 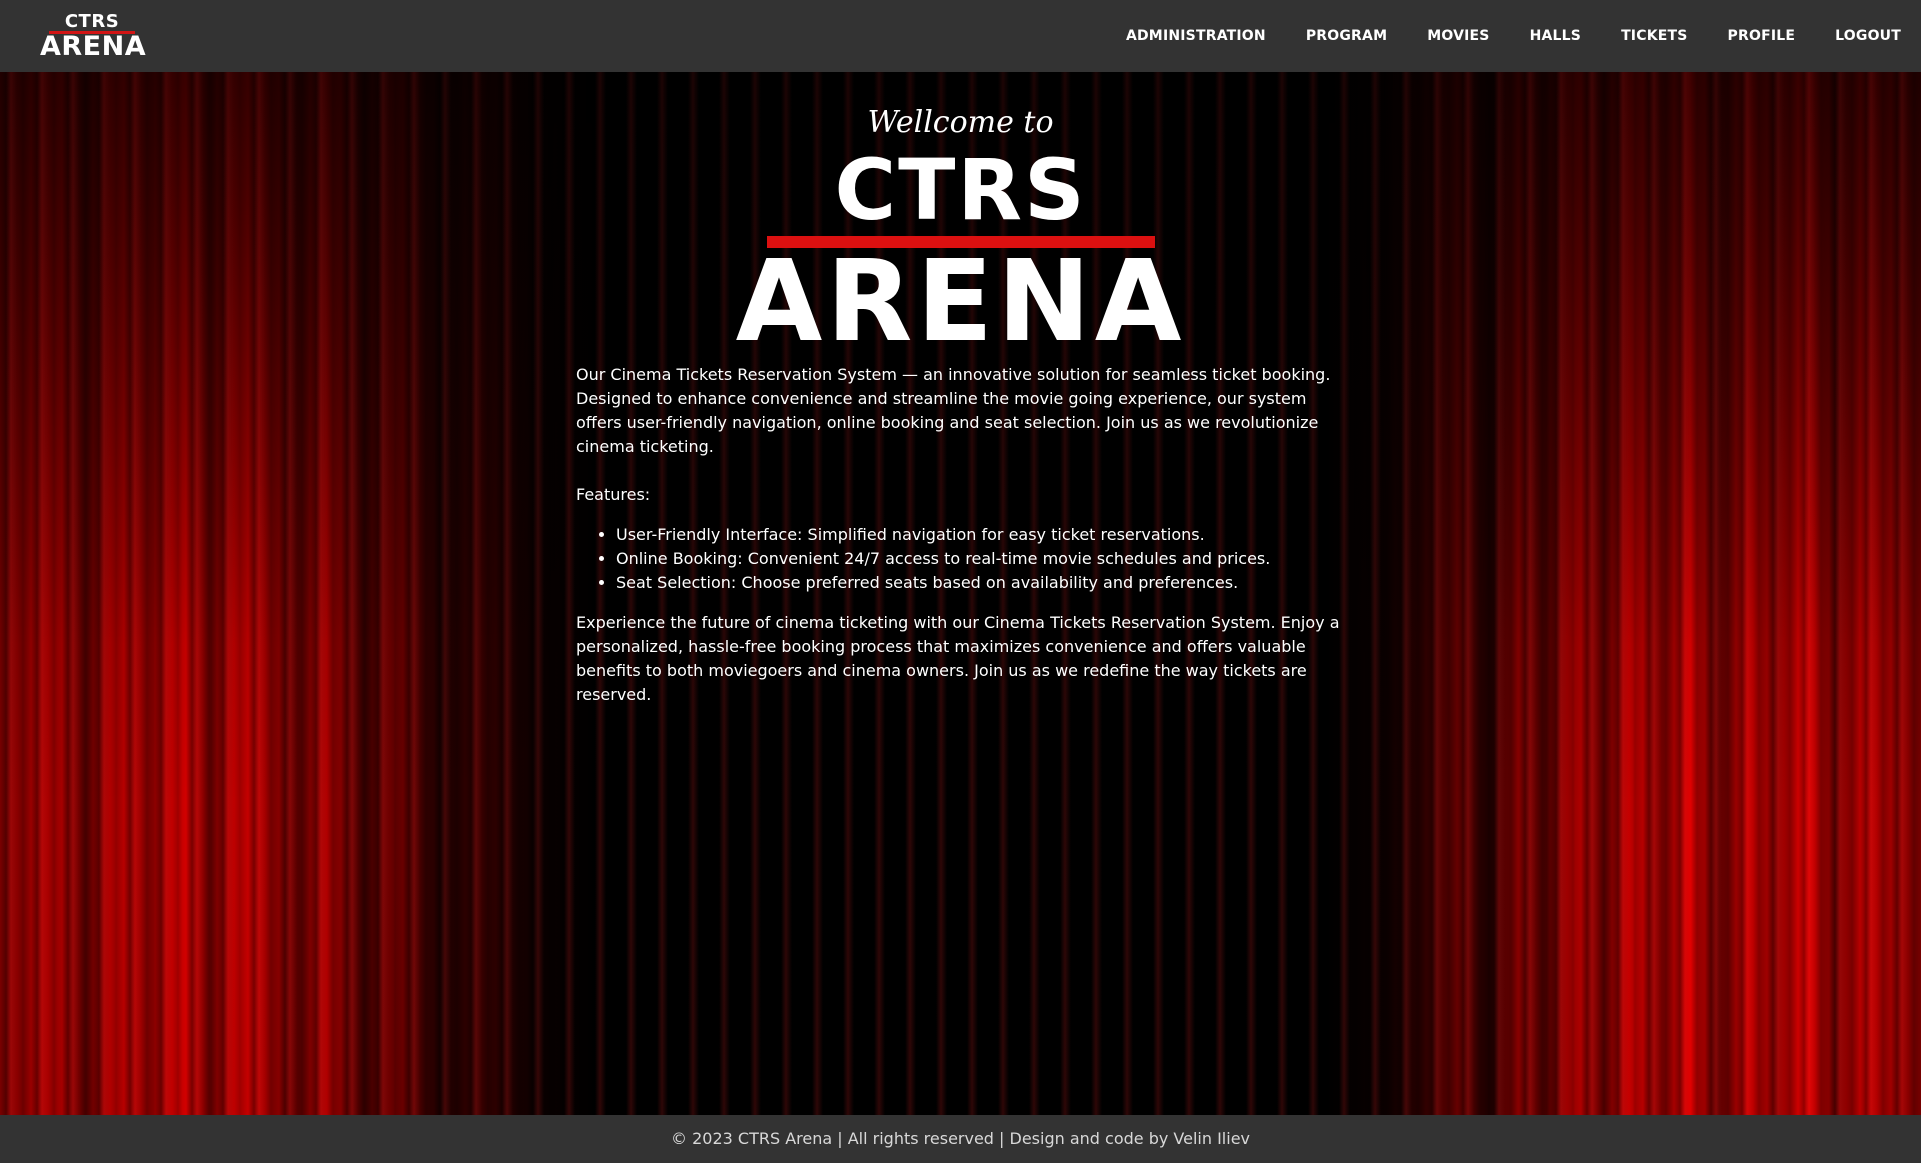 I want to click on nav-logout: LOGOUT, so click(x=1868, y=36).